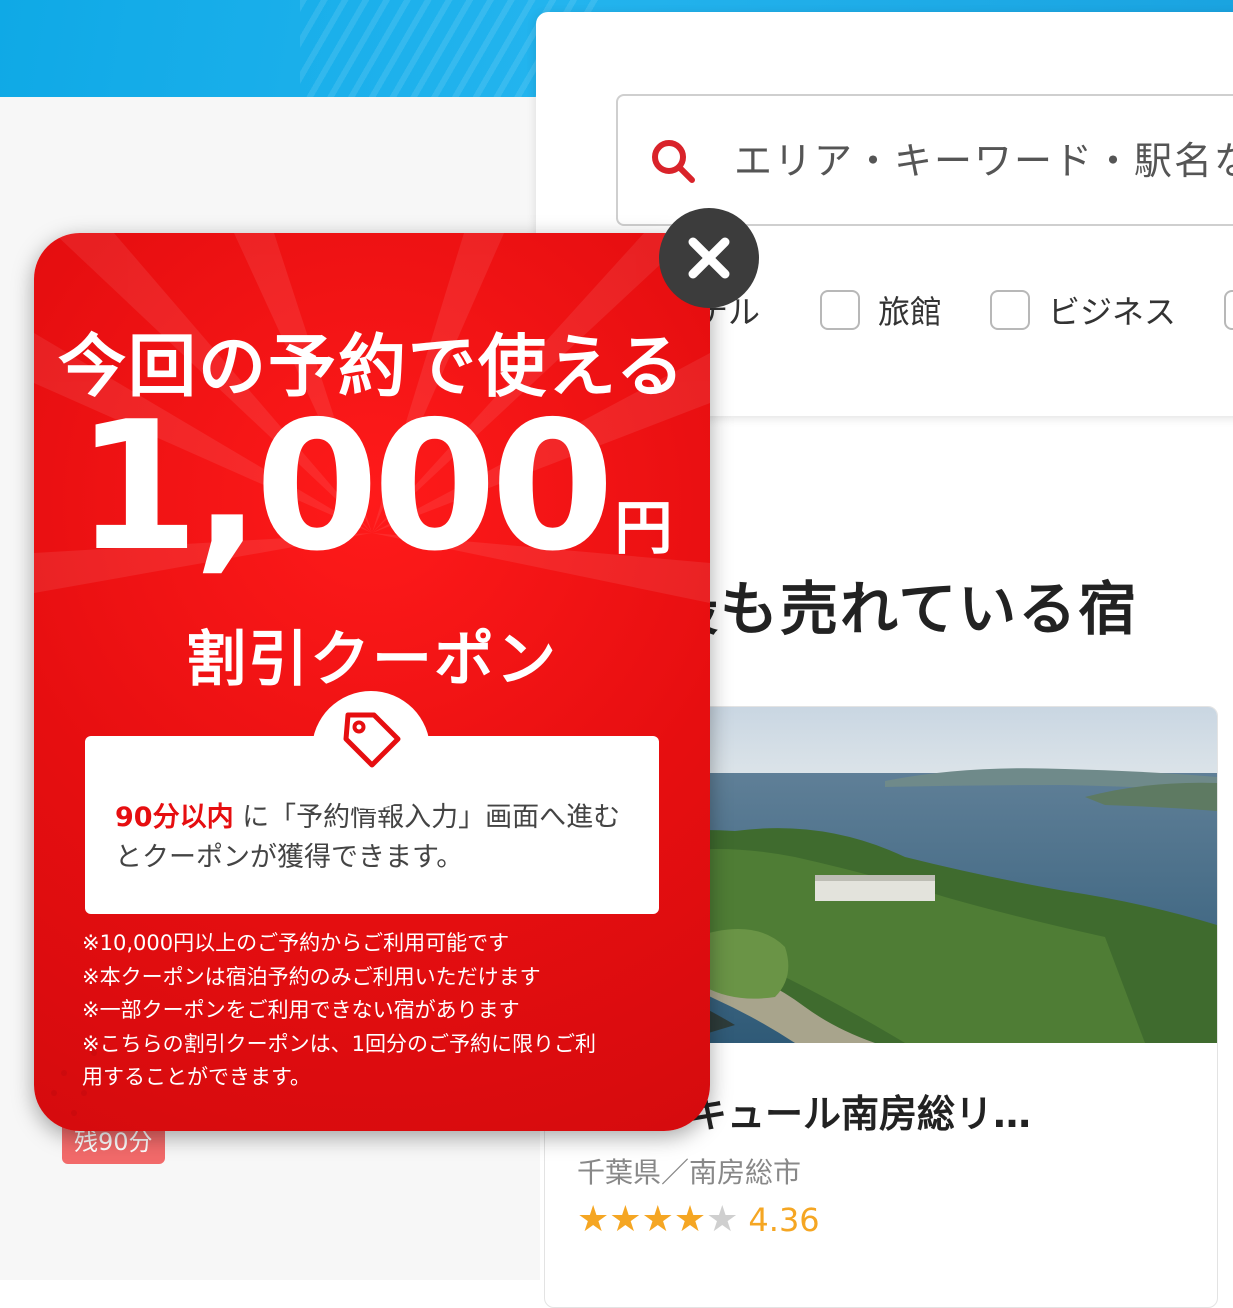  I want to click on filter-next-checkbox, so click(1228, 310).